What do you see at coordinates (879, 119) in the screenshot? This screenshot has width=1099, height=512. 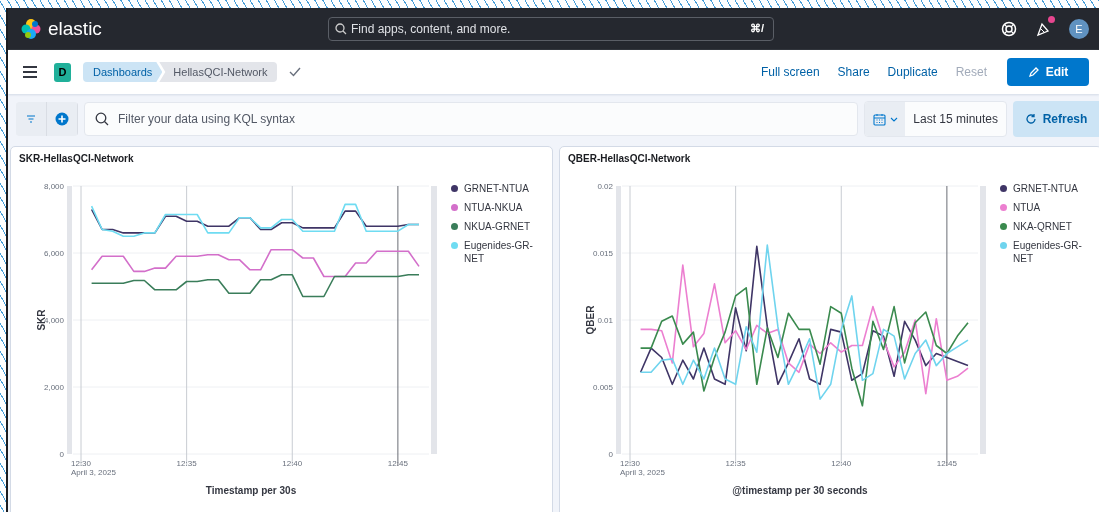 I see `calendar-icon` at bounding box center [879, 119].